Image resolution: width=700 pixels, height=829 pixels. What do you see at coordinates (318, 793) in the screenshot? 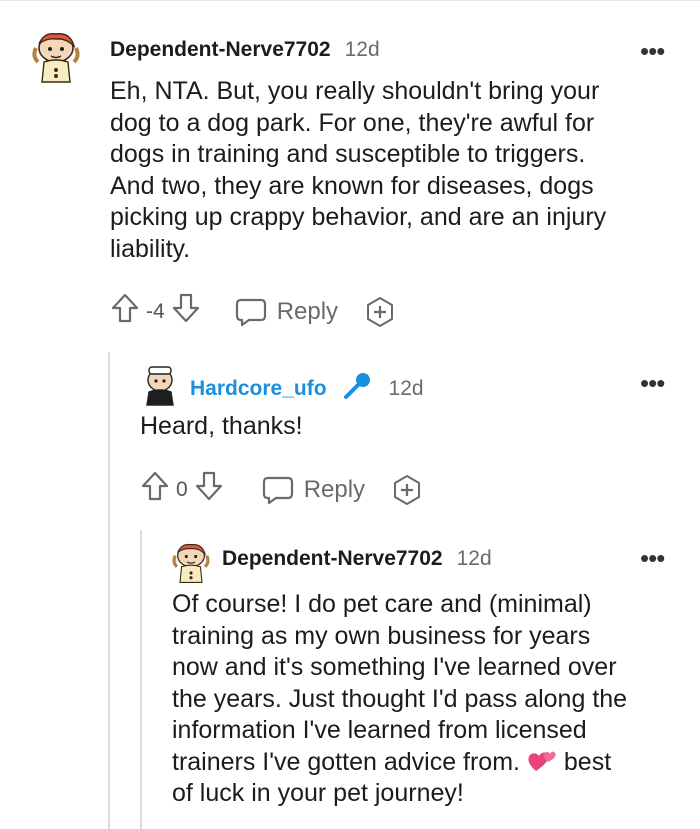
I see `comment-line: of luck in your pet journey!` at bounding box center [318, 793].